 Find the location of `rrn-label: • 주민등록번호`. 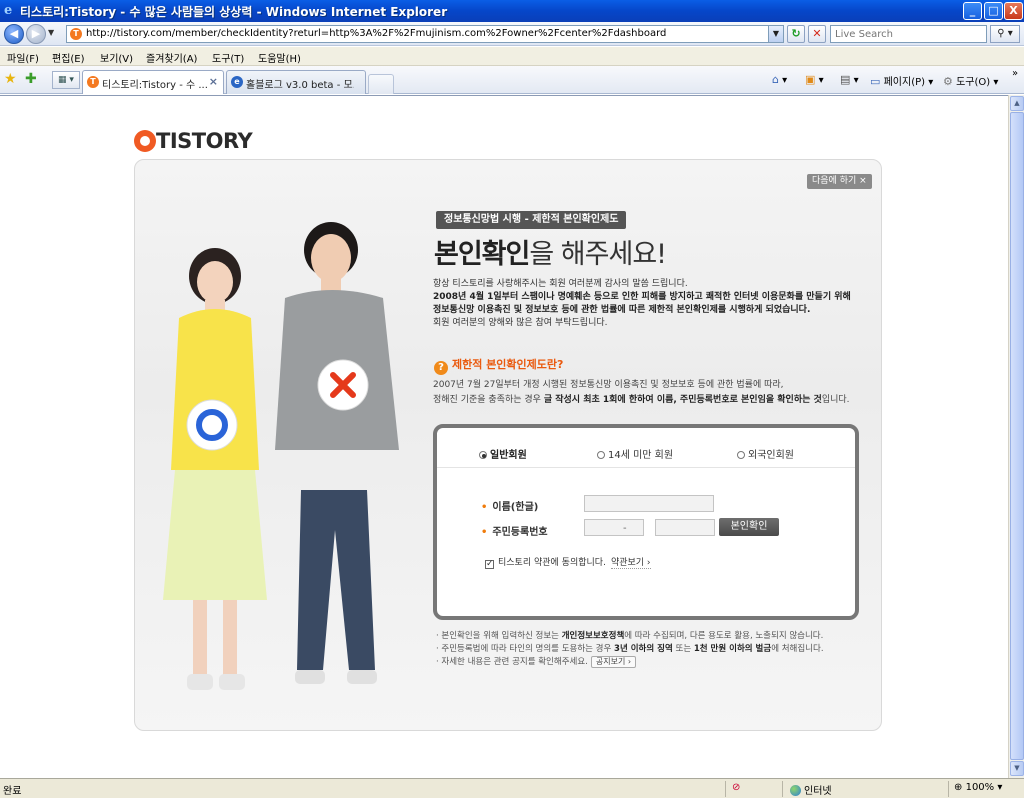

rrn-label: • 주민등록번호 is located at coordinates (514, 532).